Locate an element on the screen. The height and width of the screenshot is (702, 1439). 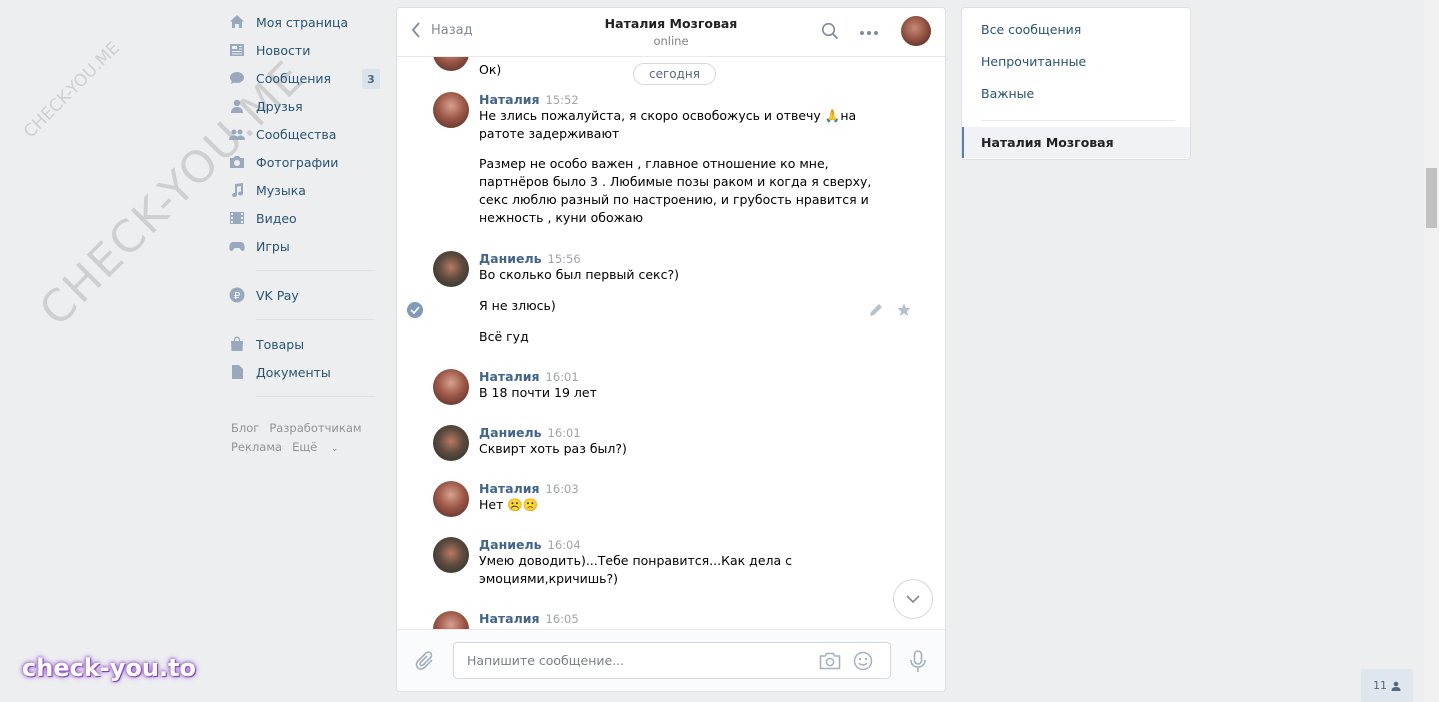
paperclip-icon is located at coordinates (425, 661).